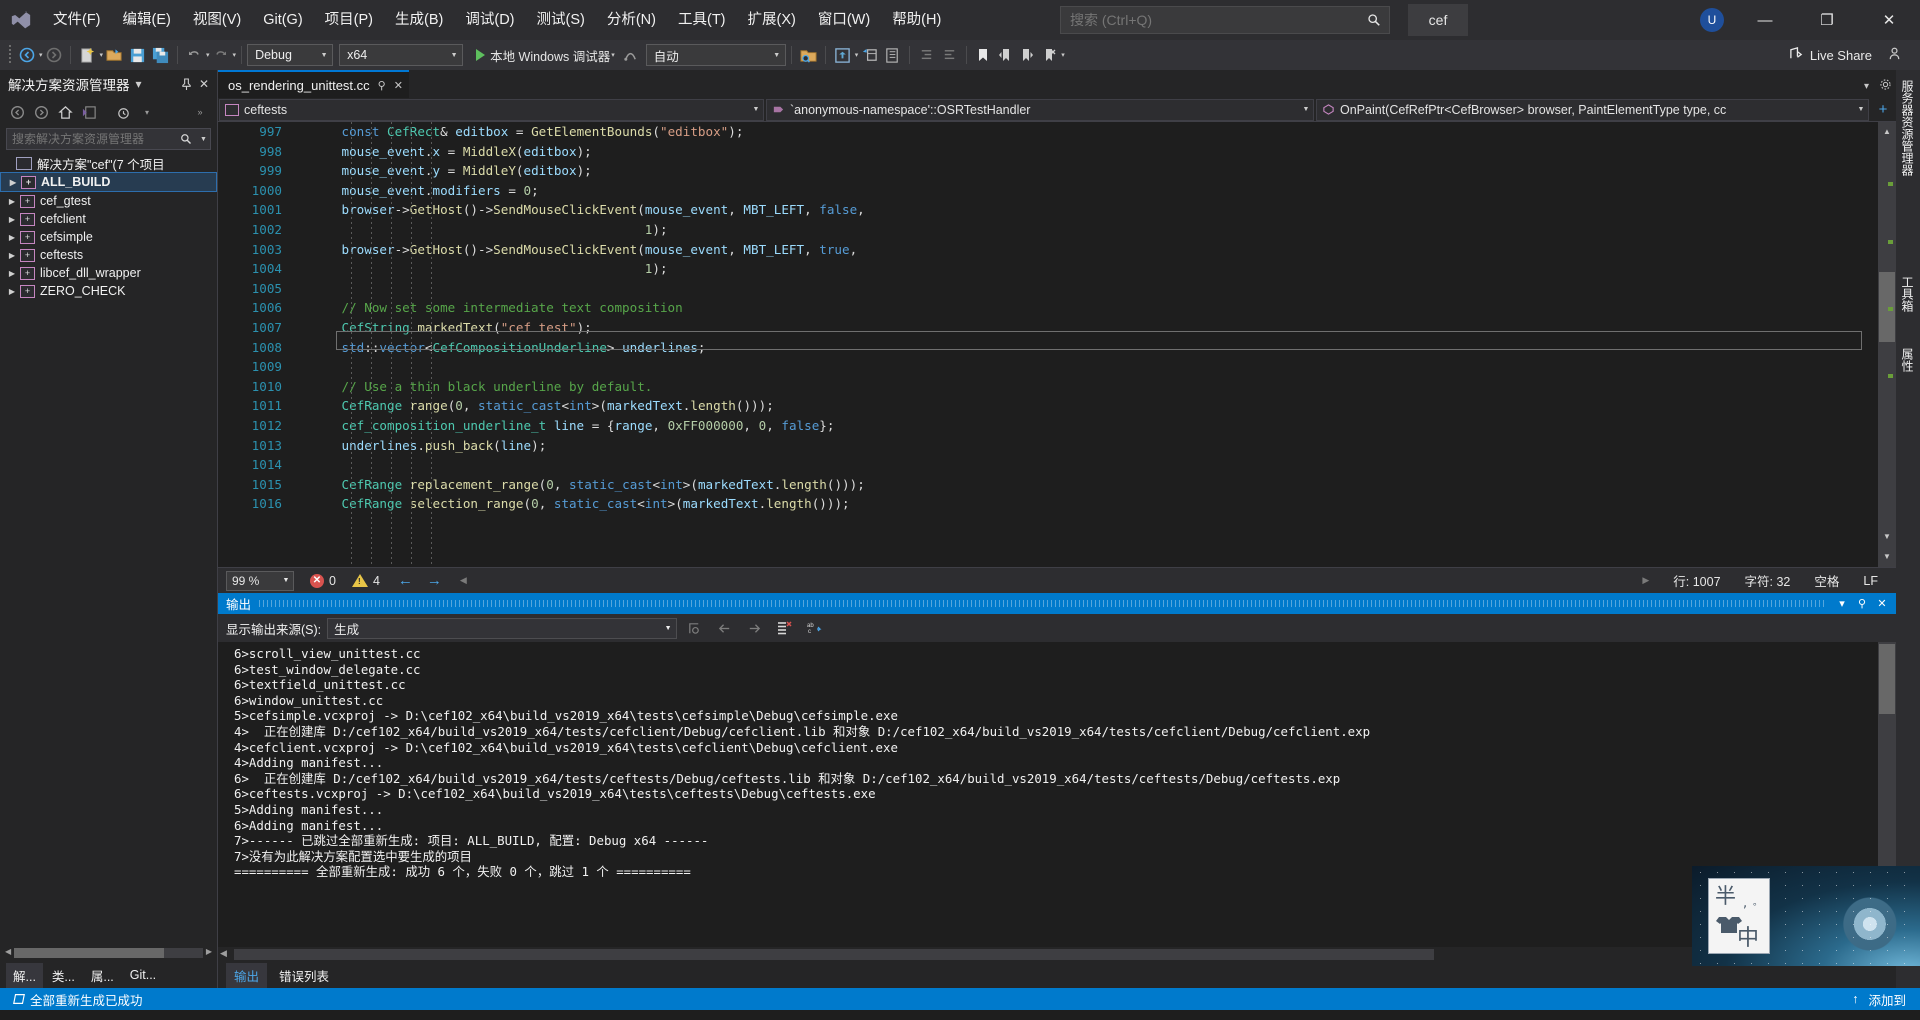  I want to click on menu-edit: 编辑(E), so click(147, 20).